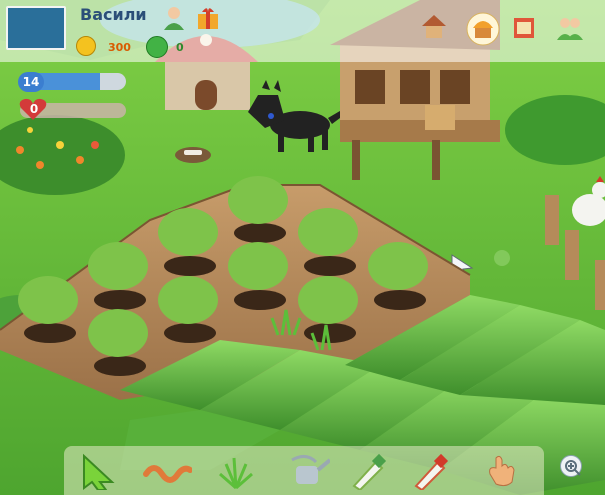 This screenshot has height=495, width=605. Describe the element at coordinates (502, 258) in the screenshot. I see `sparkle` at that location.